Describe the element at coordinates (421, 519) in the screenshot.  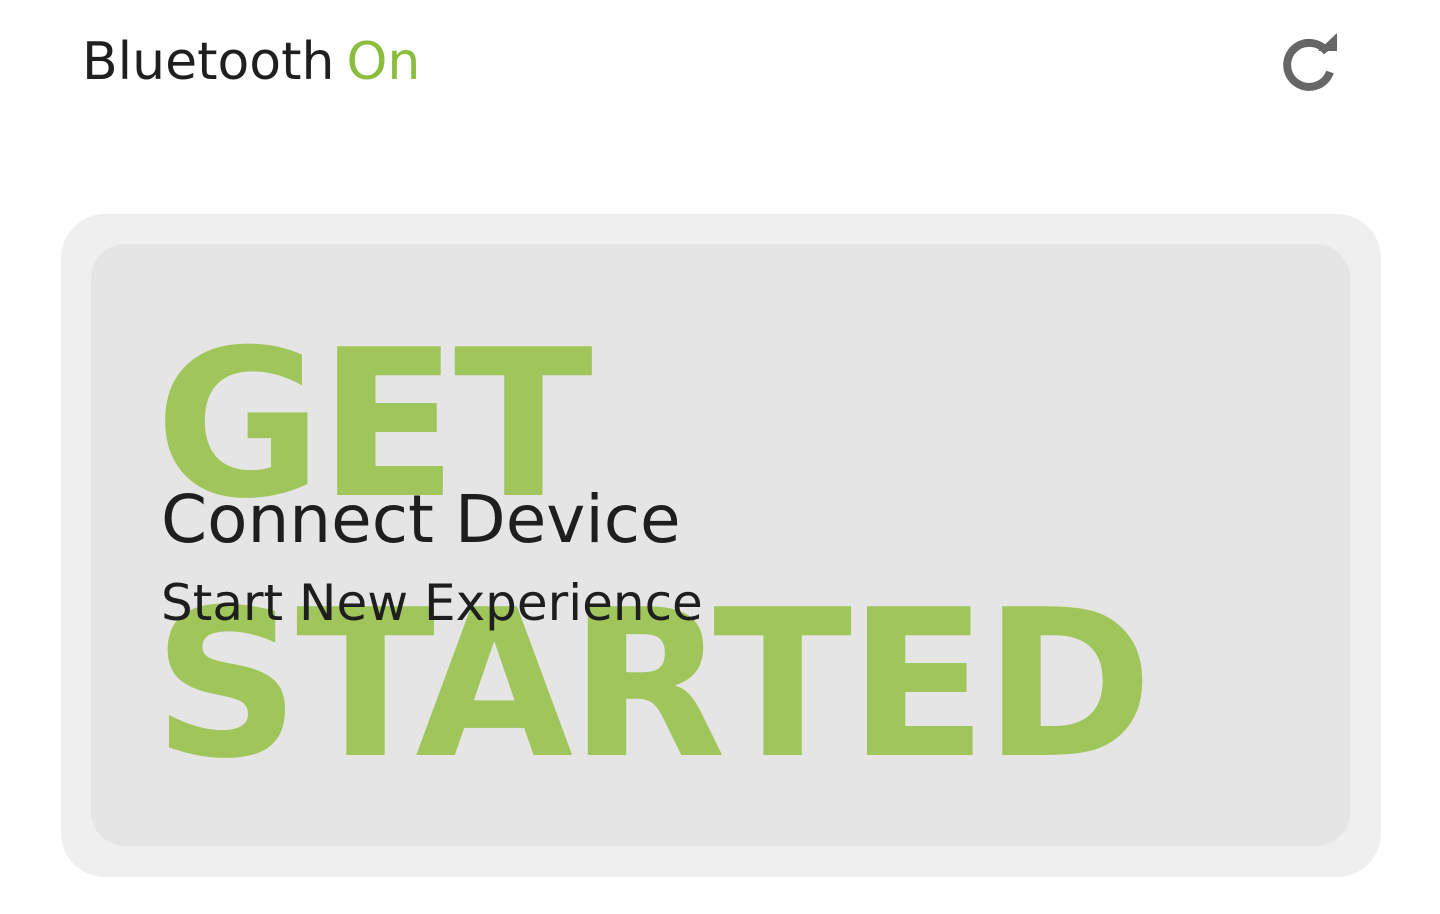
I see `card-title: Connect Device` at that location.